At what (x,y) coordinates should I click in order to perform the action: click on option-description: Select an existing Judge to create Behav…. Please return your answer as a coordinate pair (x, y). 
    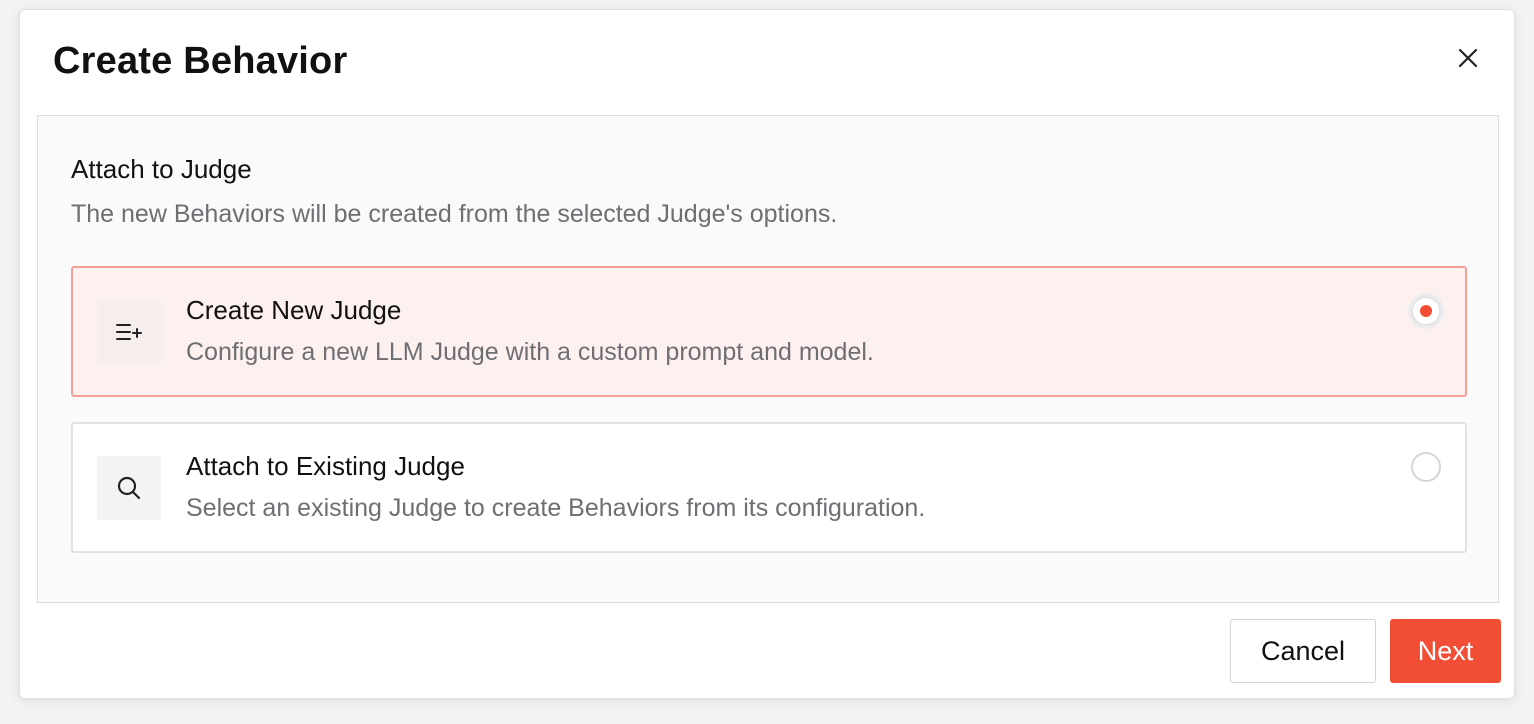
    Looking at the image, I should click on (556, 508).